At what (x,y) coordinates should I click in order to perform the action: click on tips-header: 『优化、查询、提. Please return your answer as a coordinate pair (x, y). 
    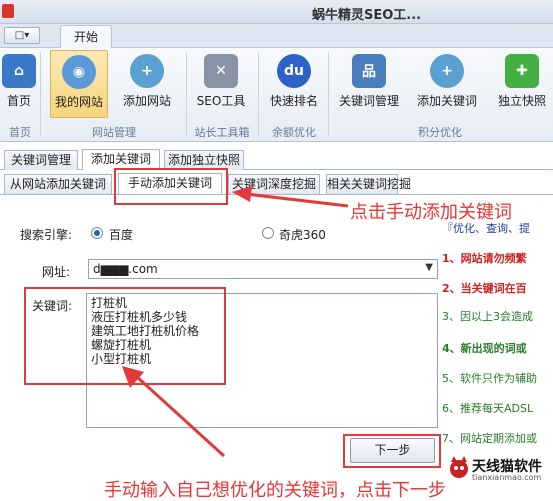
    Looking at the image, I should click on (486, 228).